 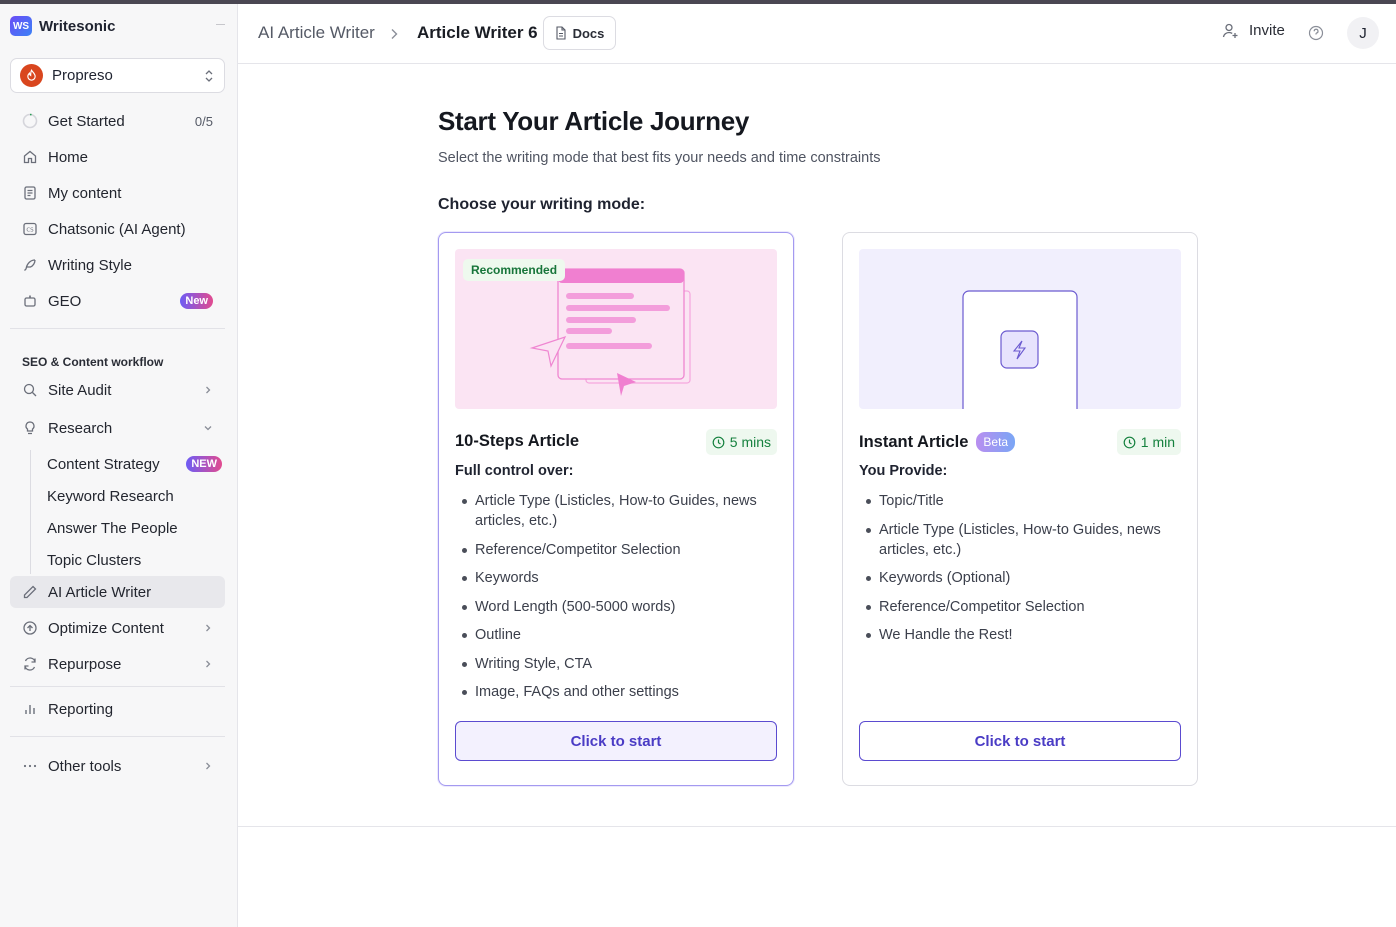 What do you see at coordinates (1020, 741) in the screenshot?
I see `start-instant-button: Click to start` at bounding box center [1020, 741].